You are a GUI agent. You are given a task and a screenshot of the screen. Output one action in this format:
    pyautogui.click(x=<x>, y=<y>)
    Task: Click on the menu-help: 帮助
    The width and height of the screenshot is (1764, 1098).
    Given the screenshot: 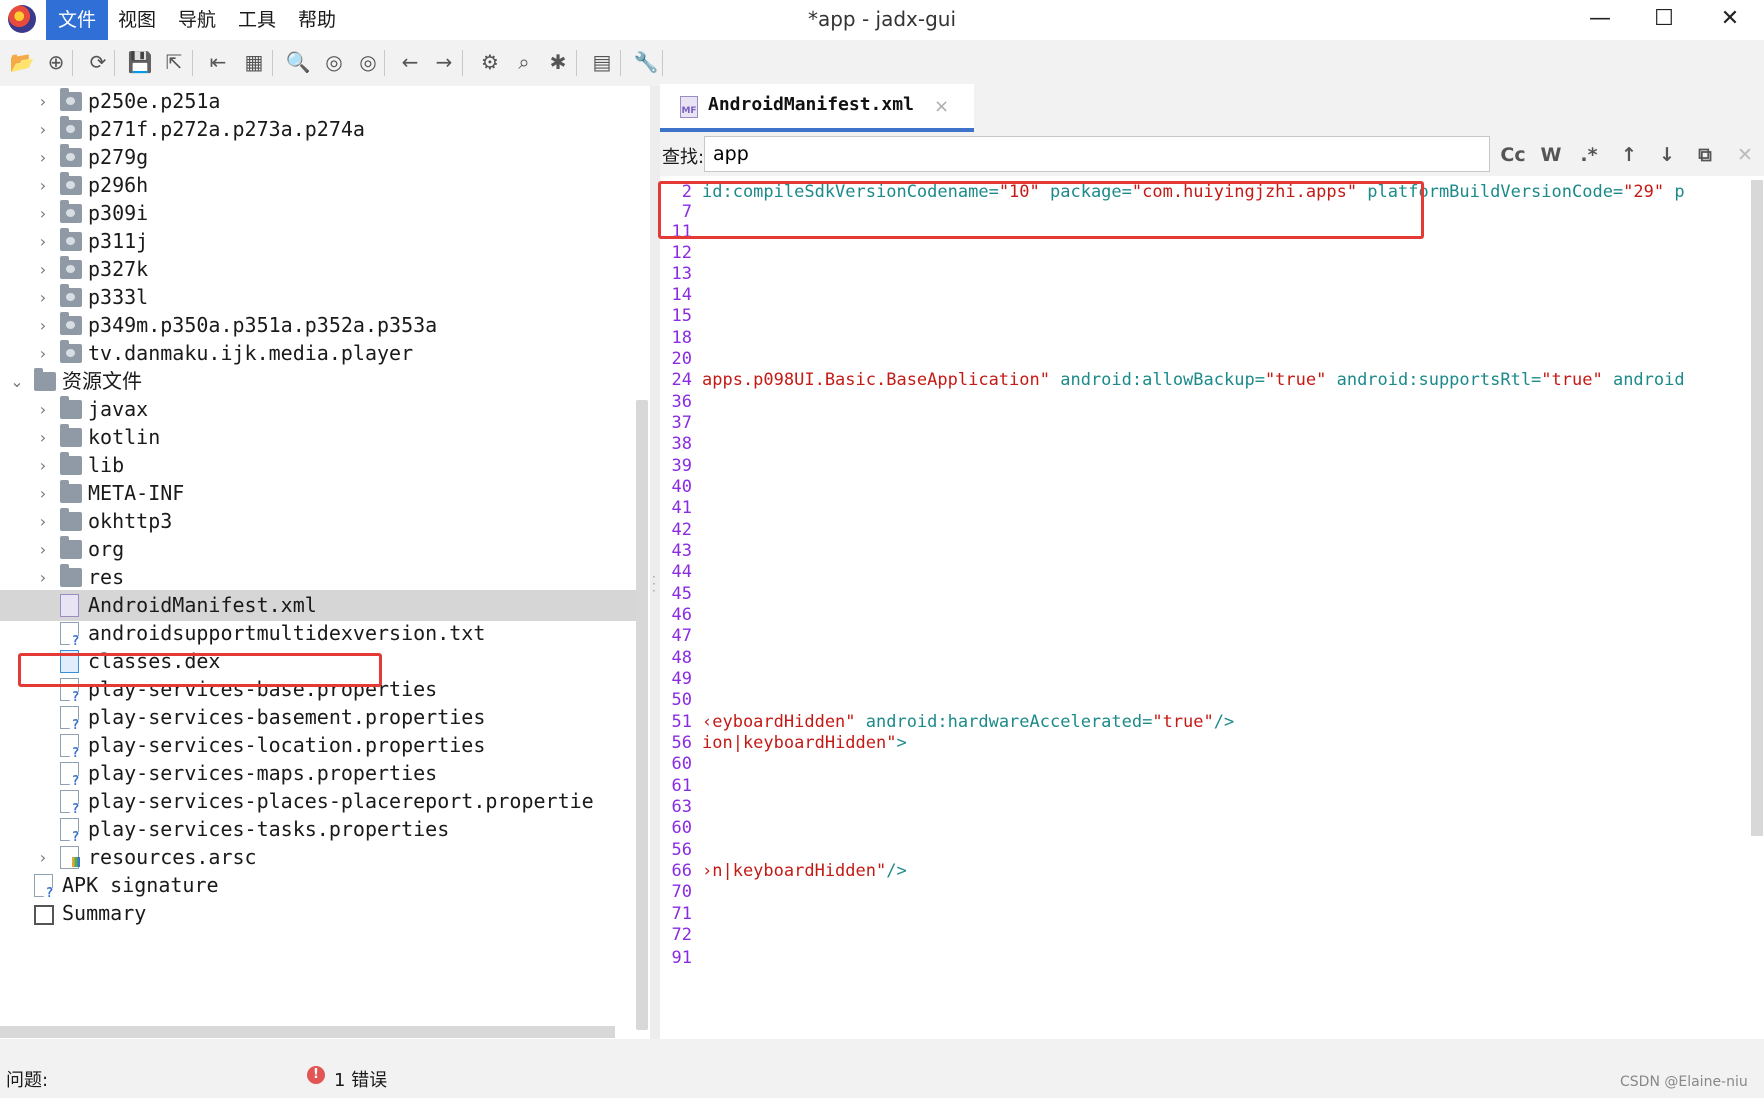 What is the action you would take?
    pyautogui.click(x=317, y=20)
    